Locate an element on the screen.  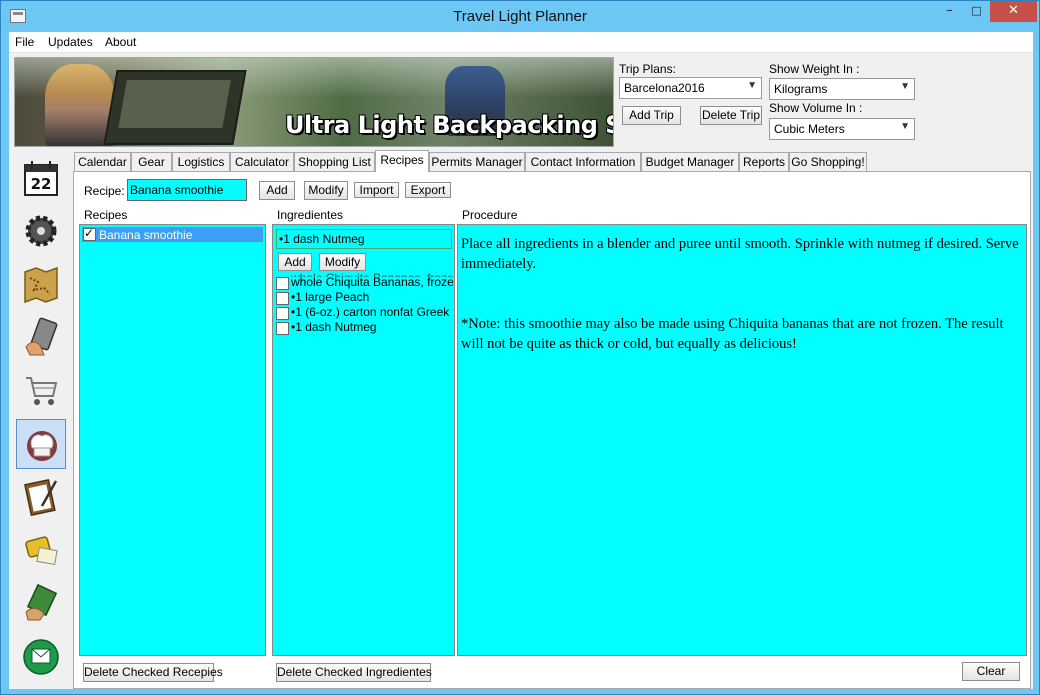
recipe-checkbox is located at coordinates (89, 233).